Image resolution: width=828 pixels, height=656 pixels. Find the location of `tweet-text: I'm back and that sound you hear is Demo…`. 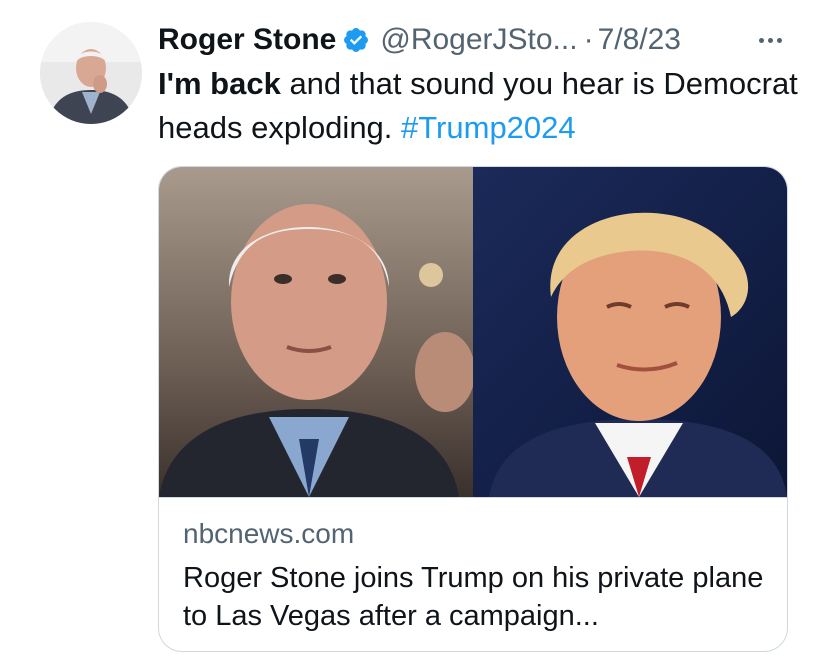

tweet-text: I'm back and that sound you hear is Demo… is located at coordinates (478, 106).